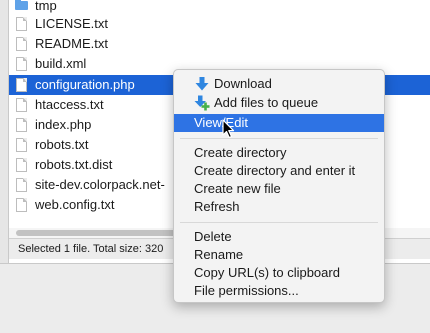 The height and width of the screenshot is (333, 430). I want to click on menu-item-copy-urls: Copy URL(s) to clipboard, so click(279, 273).